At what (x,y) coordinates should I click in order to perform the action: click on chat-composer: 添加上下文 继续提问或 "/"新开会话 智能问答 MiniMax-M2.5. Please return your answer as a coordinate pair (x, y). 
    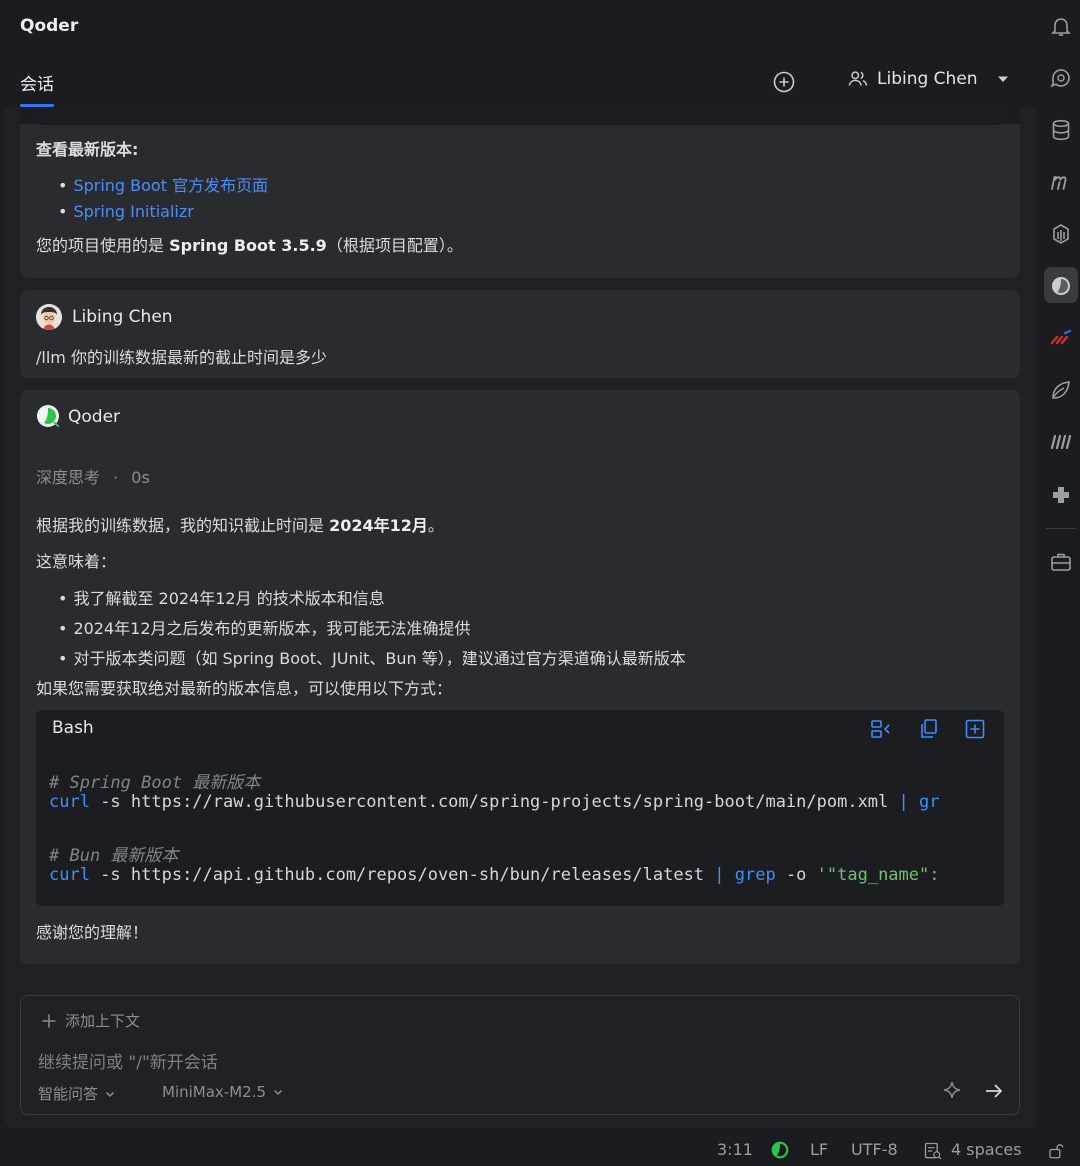
    Looking at the image, I should click on (520, 1055).